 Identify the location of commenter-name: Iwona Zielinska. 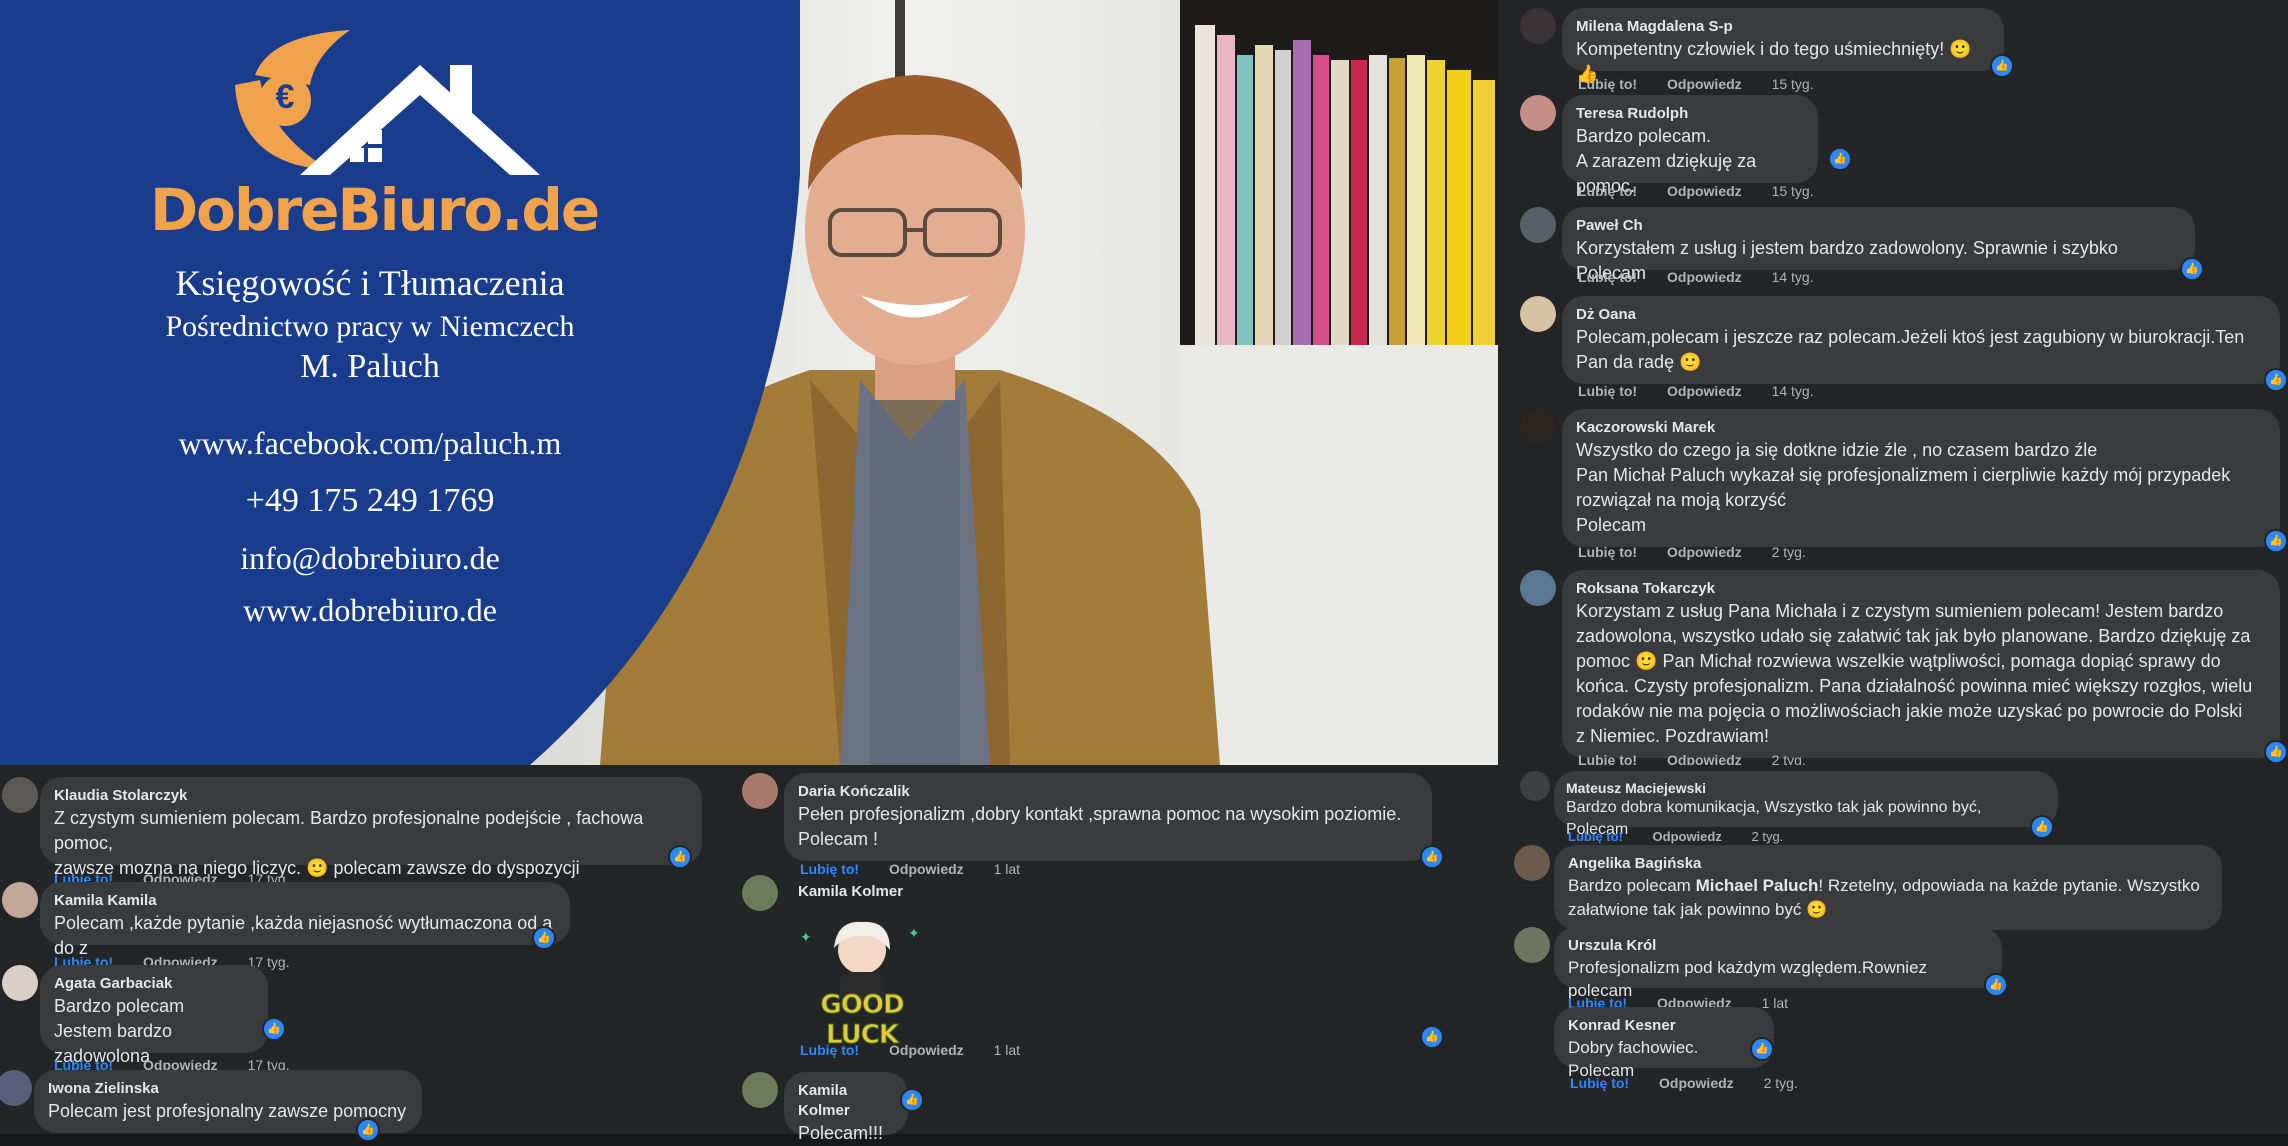
(228, 1089).